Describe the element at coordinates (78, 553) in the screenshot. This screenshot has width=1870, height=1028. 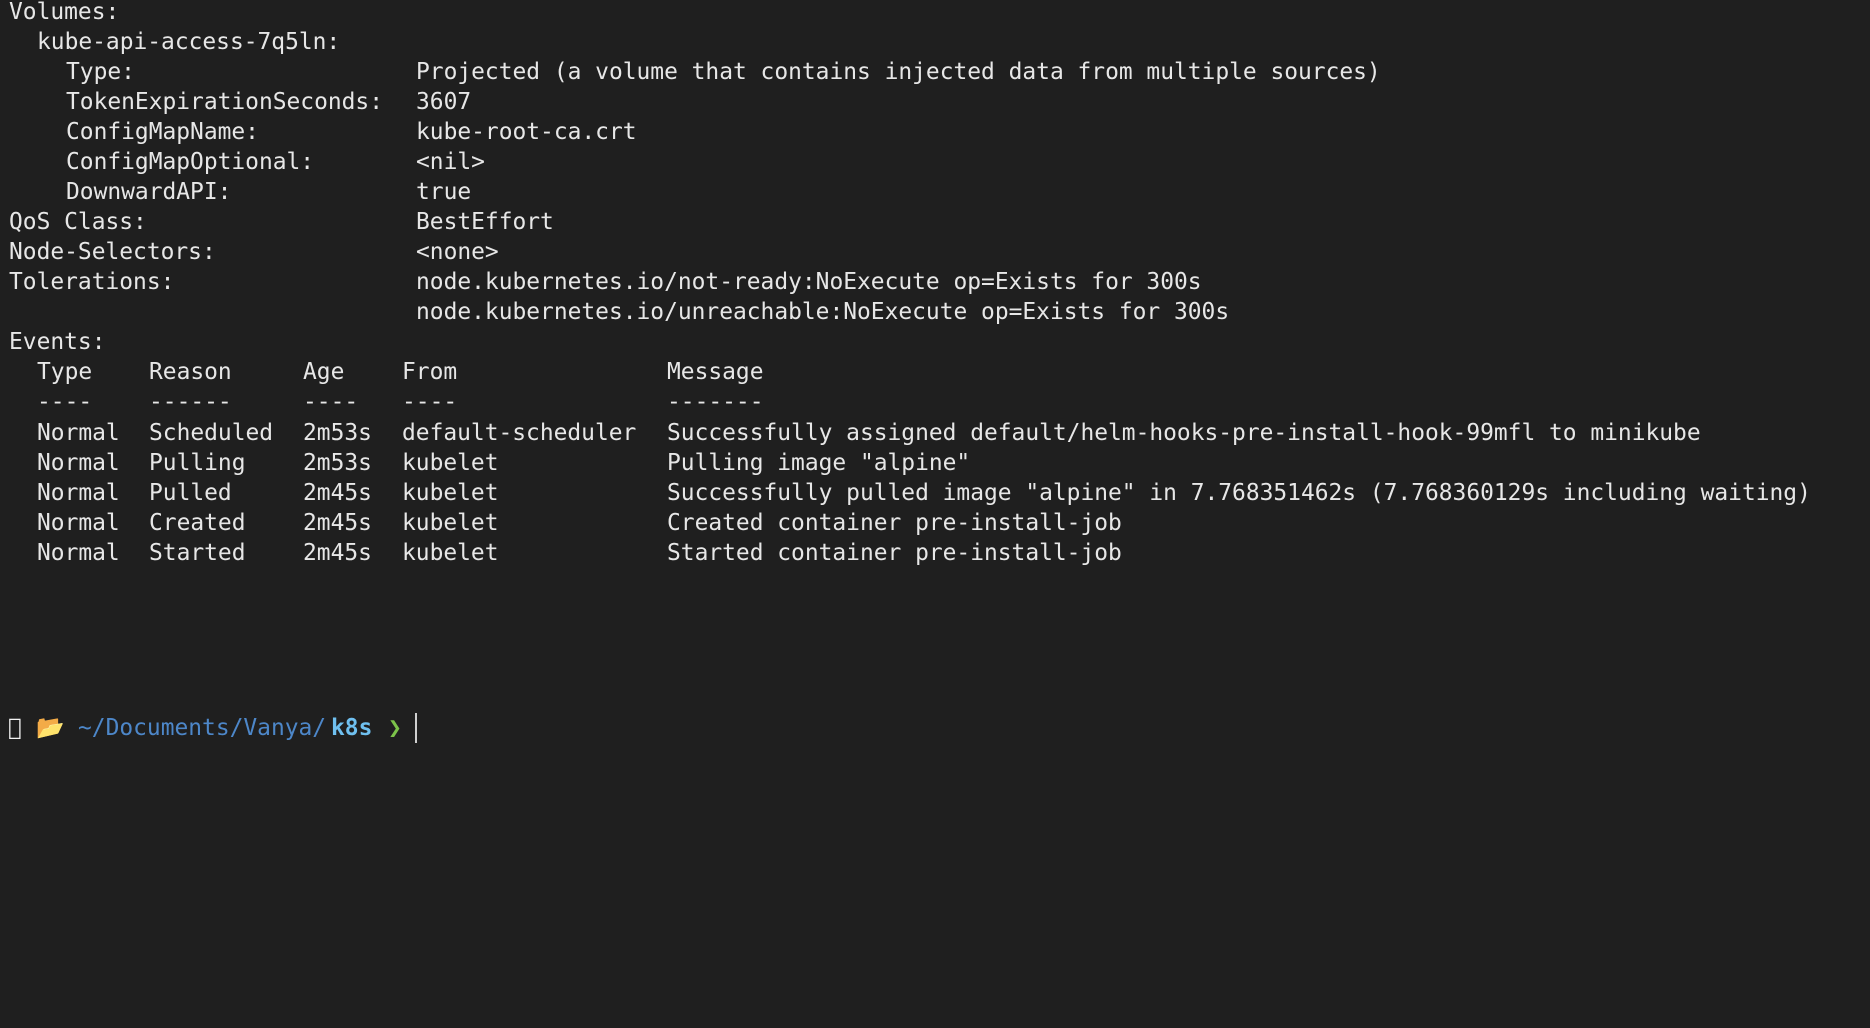
I see `event-type: Normal` at that location.